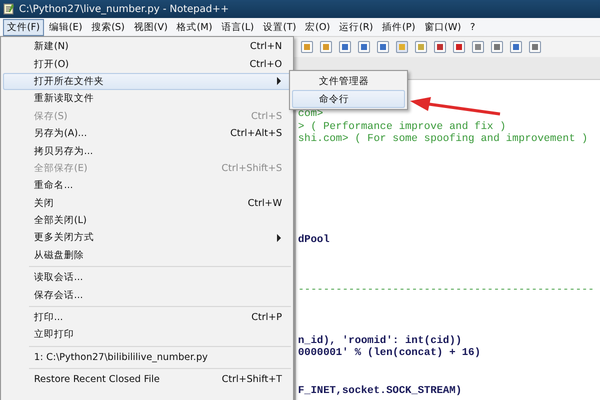  I want to click on menu-item: 插件(P), so click(399, 27).